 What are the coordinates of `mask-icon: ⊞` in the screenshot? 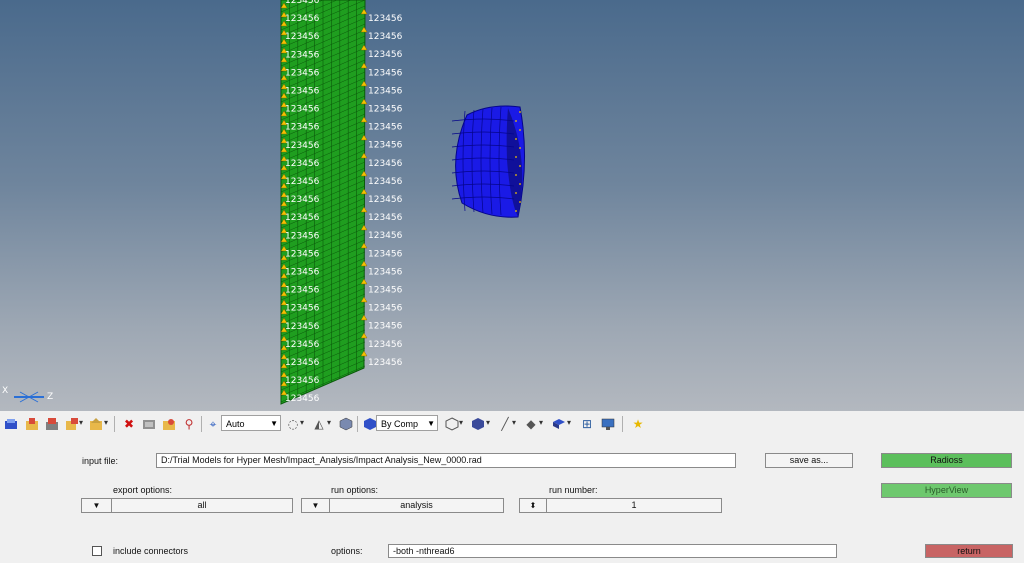 It's located at (587, 424).